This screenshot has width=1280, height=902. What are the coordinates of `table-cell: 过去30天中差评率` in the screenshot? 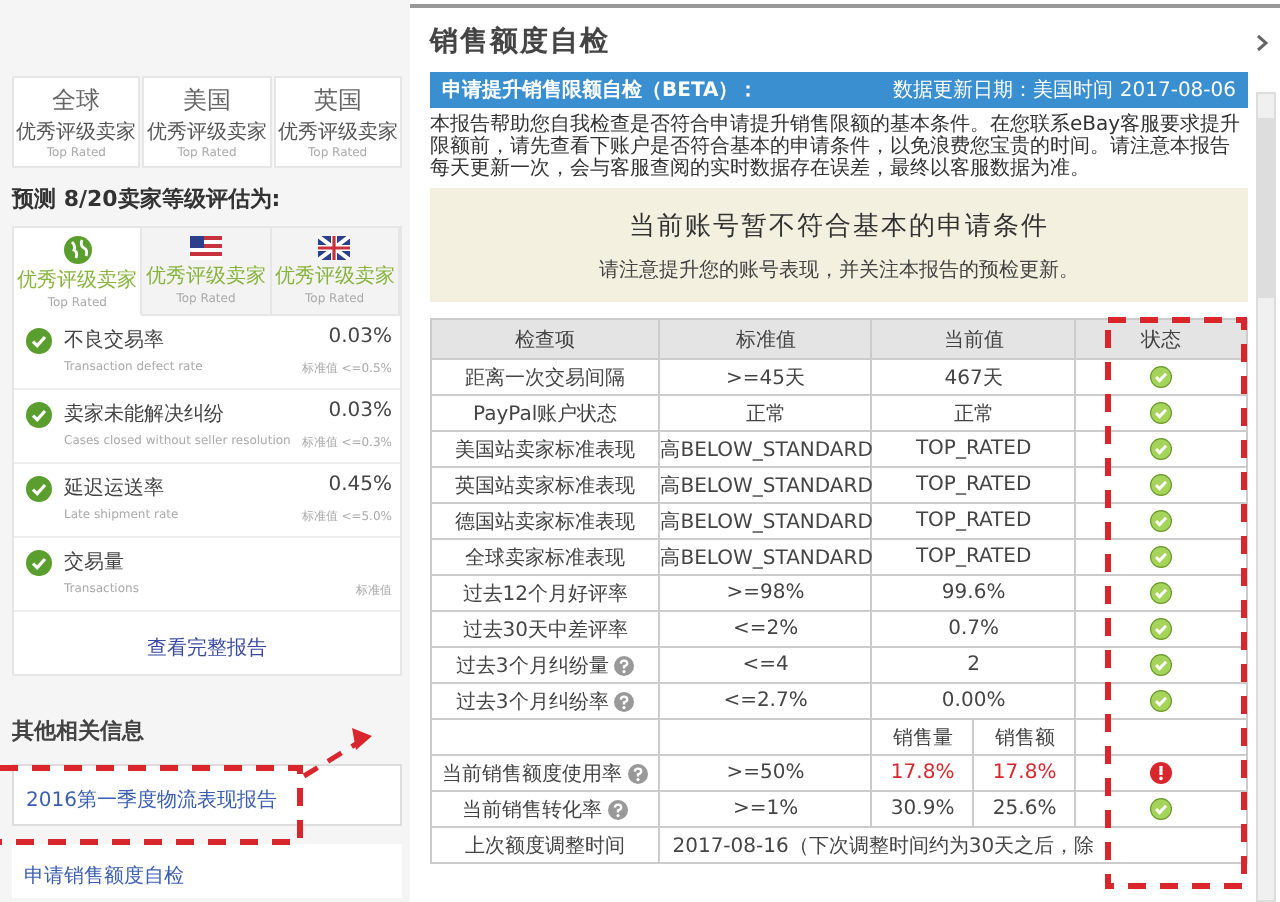 It's located at (545, 629).